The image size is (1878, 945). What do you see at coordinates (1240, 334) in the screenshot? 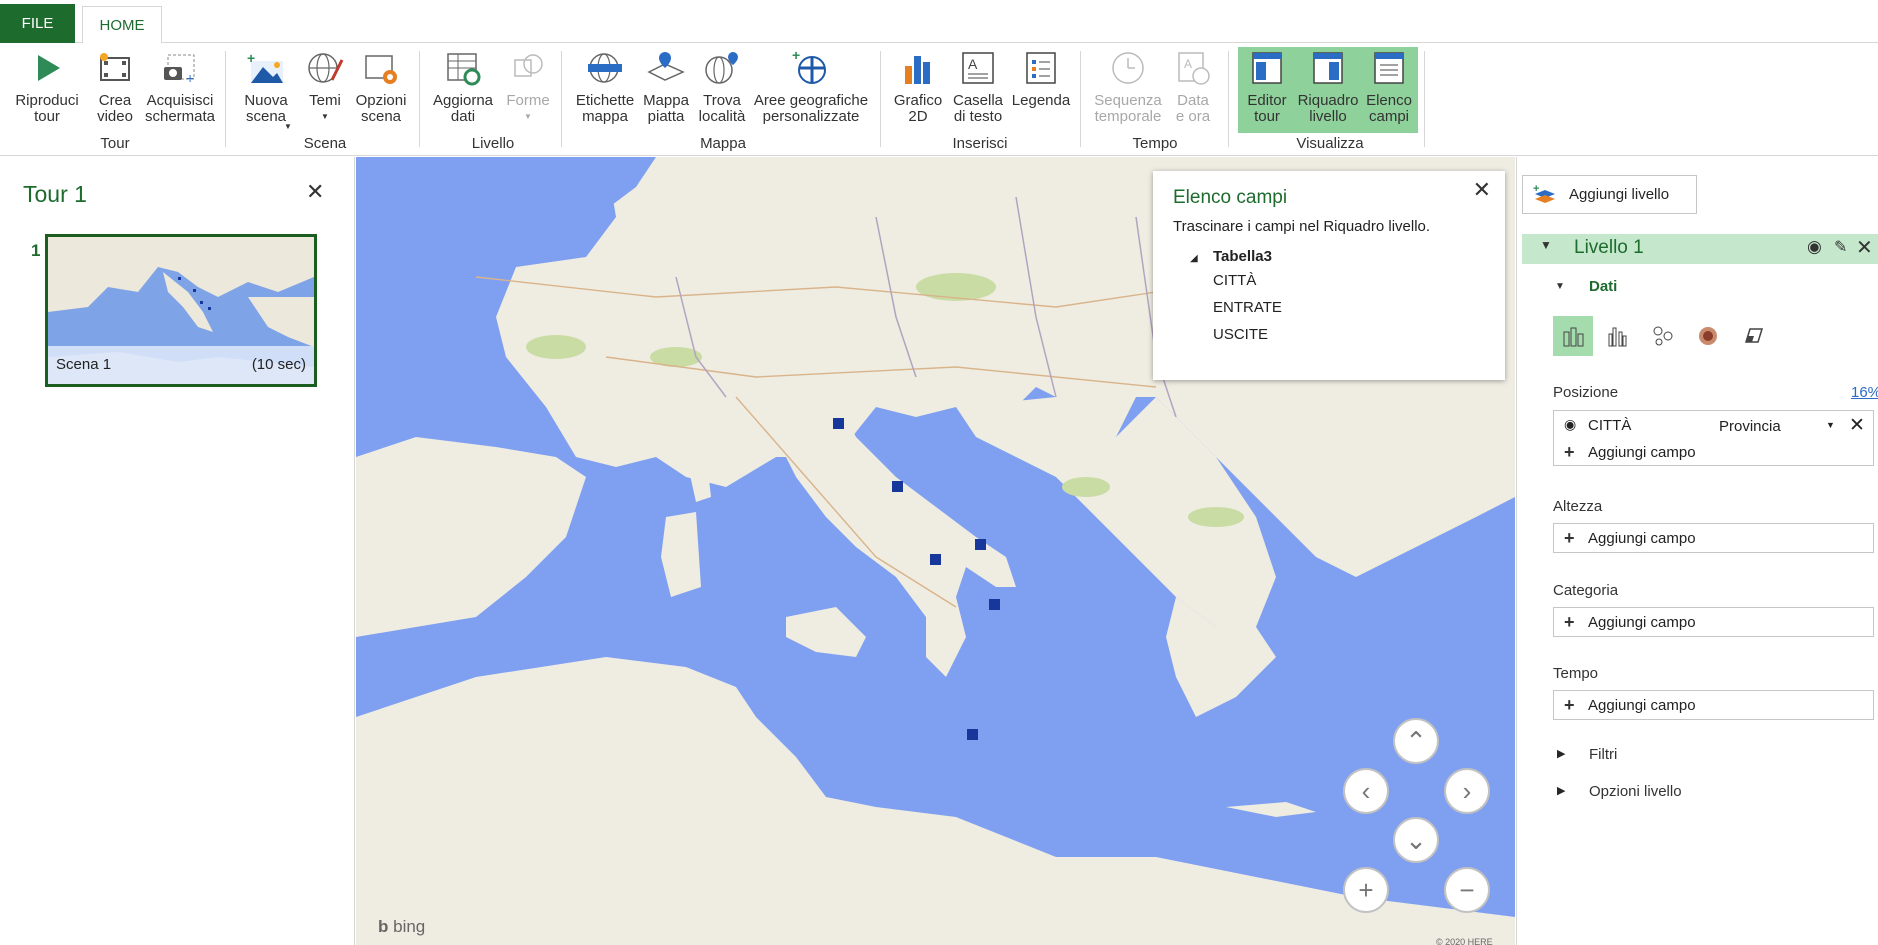
I see `field-item: USCITE` at bounding box center [1240, 334].